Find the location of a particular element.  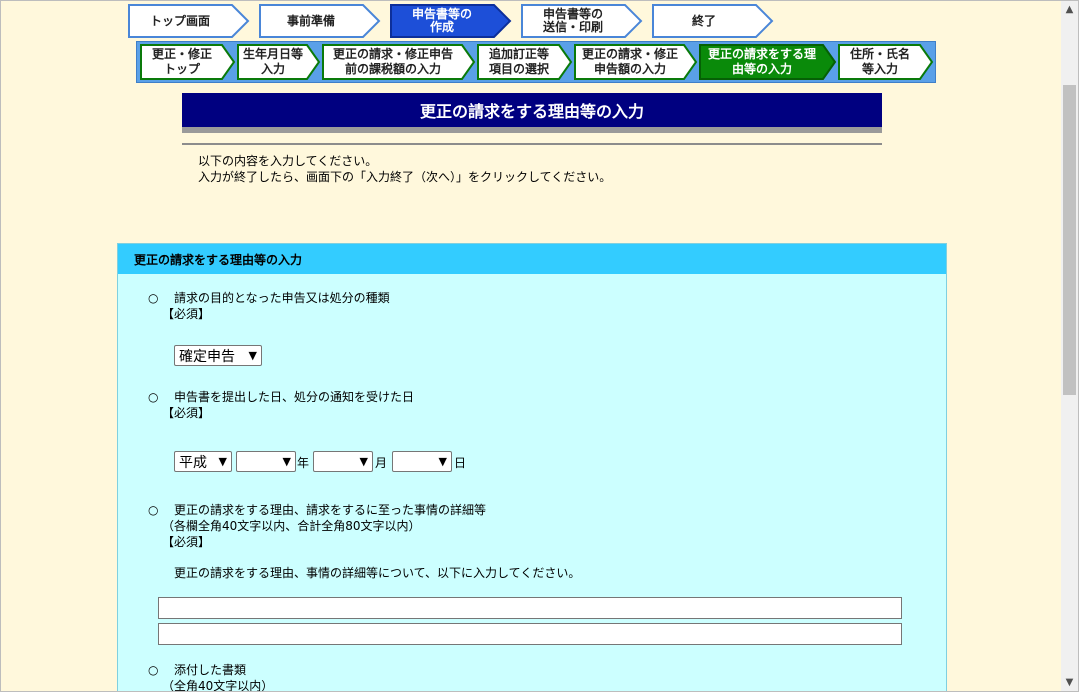

step-send-print: 申告書等の 送信・印刷 is located at coordinates (582, 21).